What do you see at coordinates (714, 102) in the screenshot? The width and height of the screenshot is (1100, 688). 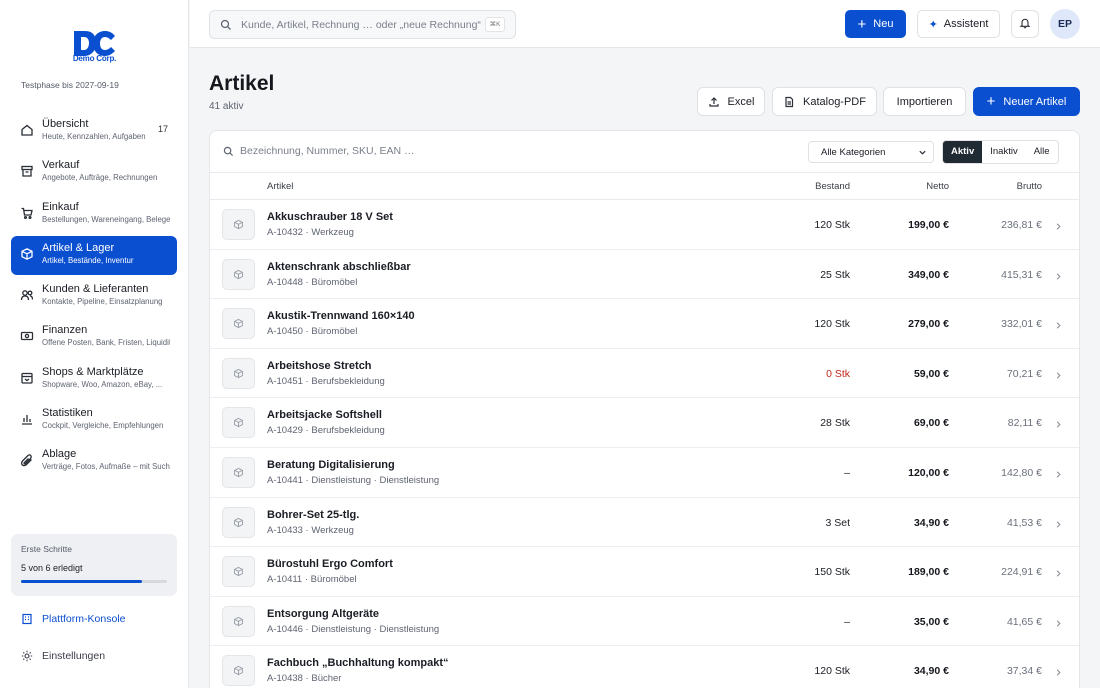 I see `upload-icon` at bounding box center [714, 102].